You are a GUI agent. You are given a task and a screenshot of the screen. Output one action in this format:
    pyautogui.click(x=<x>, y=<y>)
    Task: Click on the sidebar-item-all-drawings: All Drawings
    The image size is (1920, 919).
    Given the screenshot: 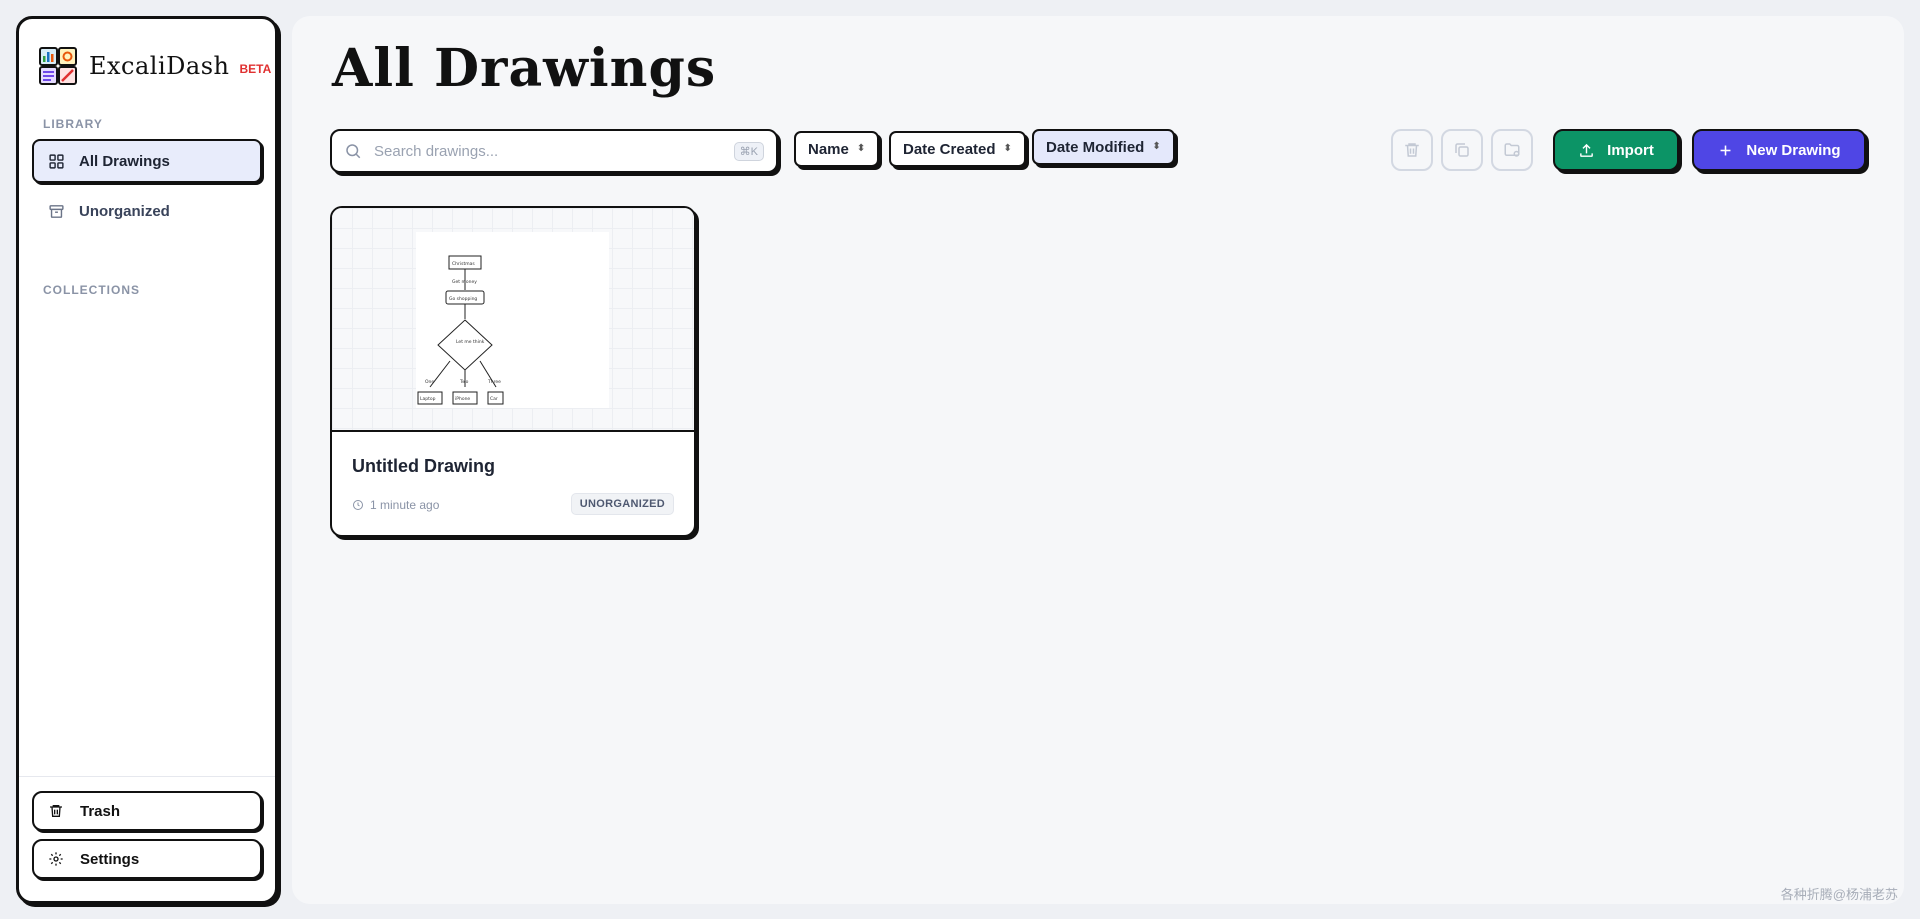 What is the action you would take?
    pyautogui.click(x=147, y=161)
    